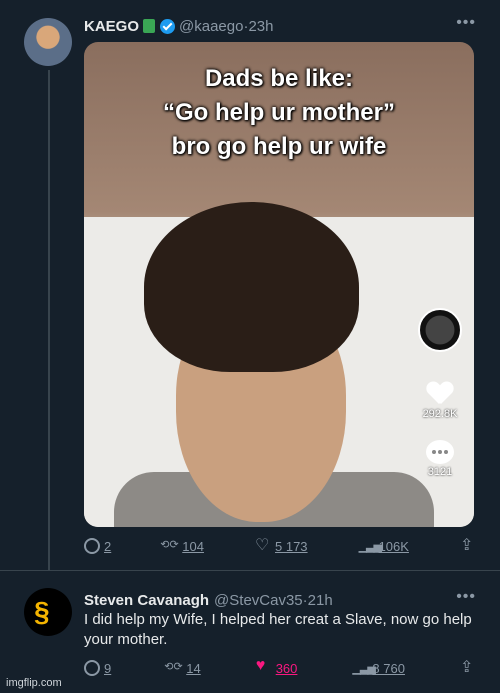 Image resolution: width=500 pixels, height=693 pixels. Describe the element at coordinates (48, 42) in the screenshot. I see `avatar` at that location.